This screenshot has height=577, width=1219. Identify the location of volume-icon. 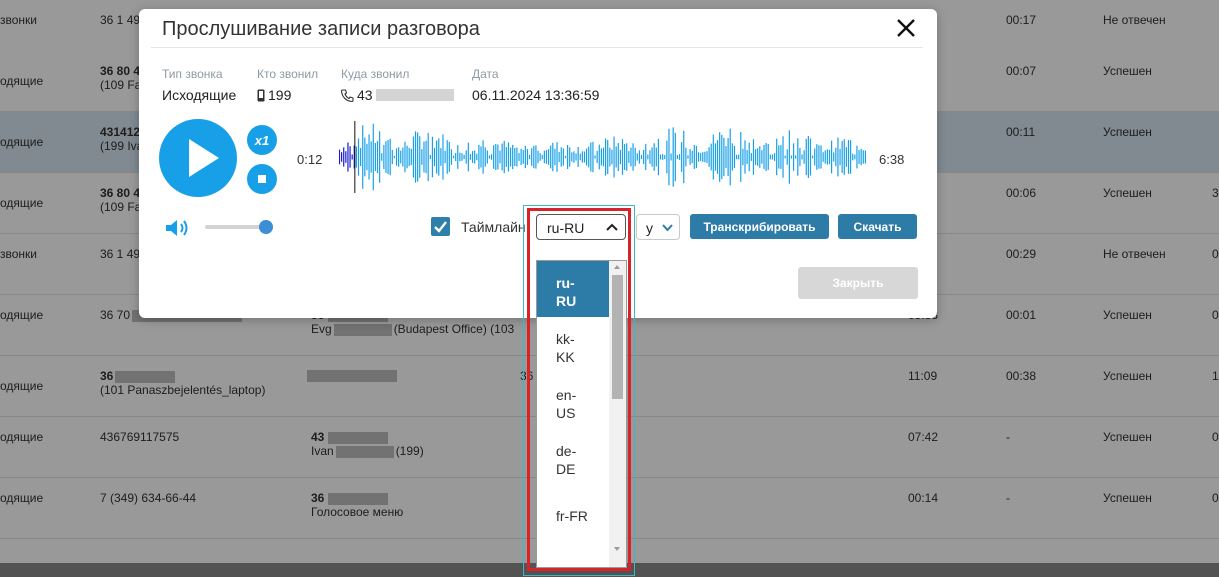
(179, 228).